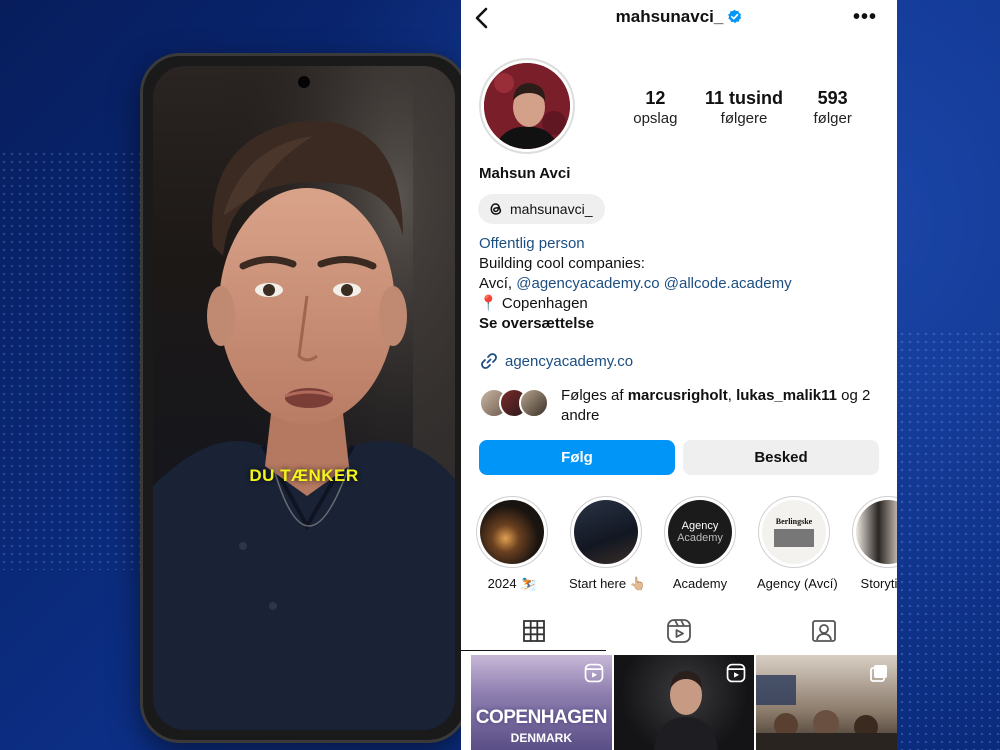 The image size is (1000, 750). What do you see at coordinates (489, 361) in the screenshot?
I see `link-icon` at bounding box center [489, 361].